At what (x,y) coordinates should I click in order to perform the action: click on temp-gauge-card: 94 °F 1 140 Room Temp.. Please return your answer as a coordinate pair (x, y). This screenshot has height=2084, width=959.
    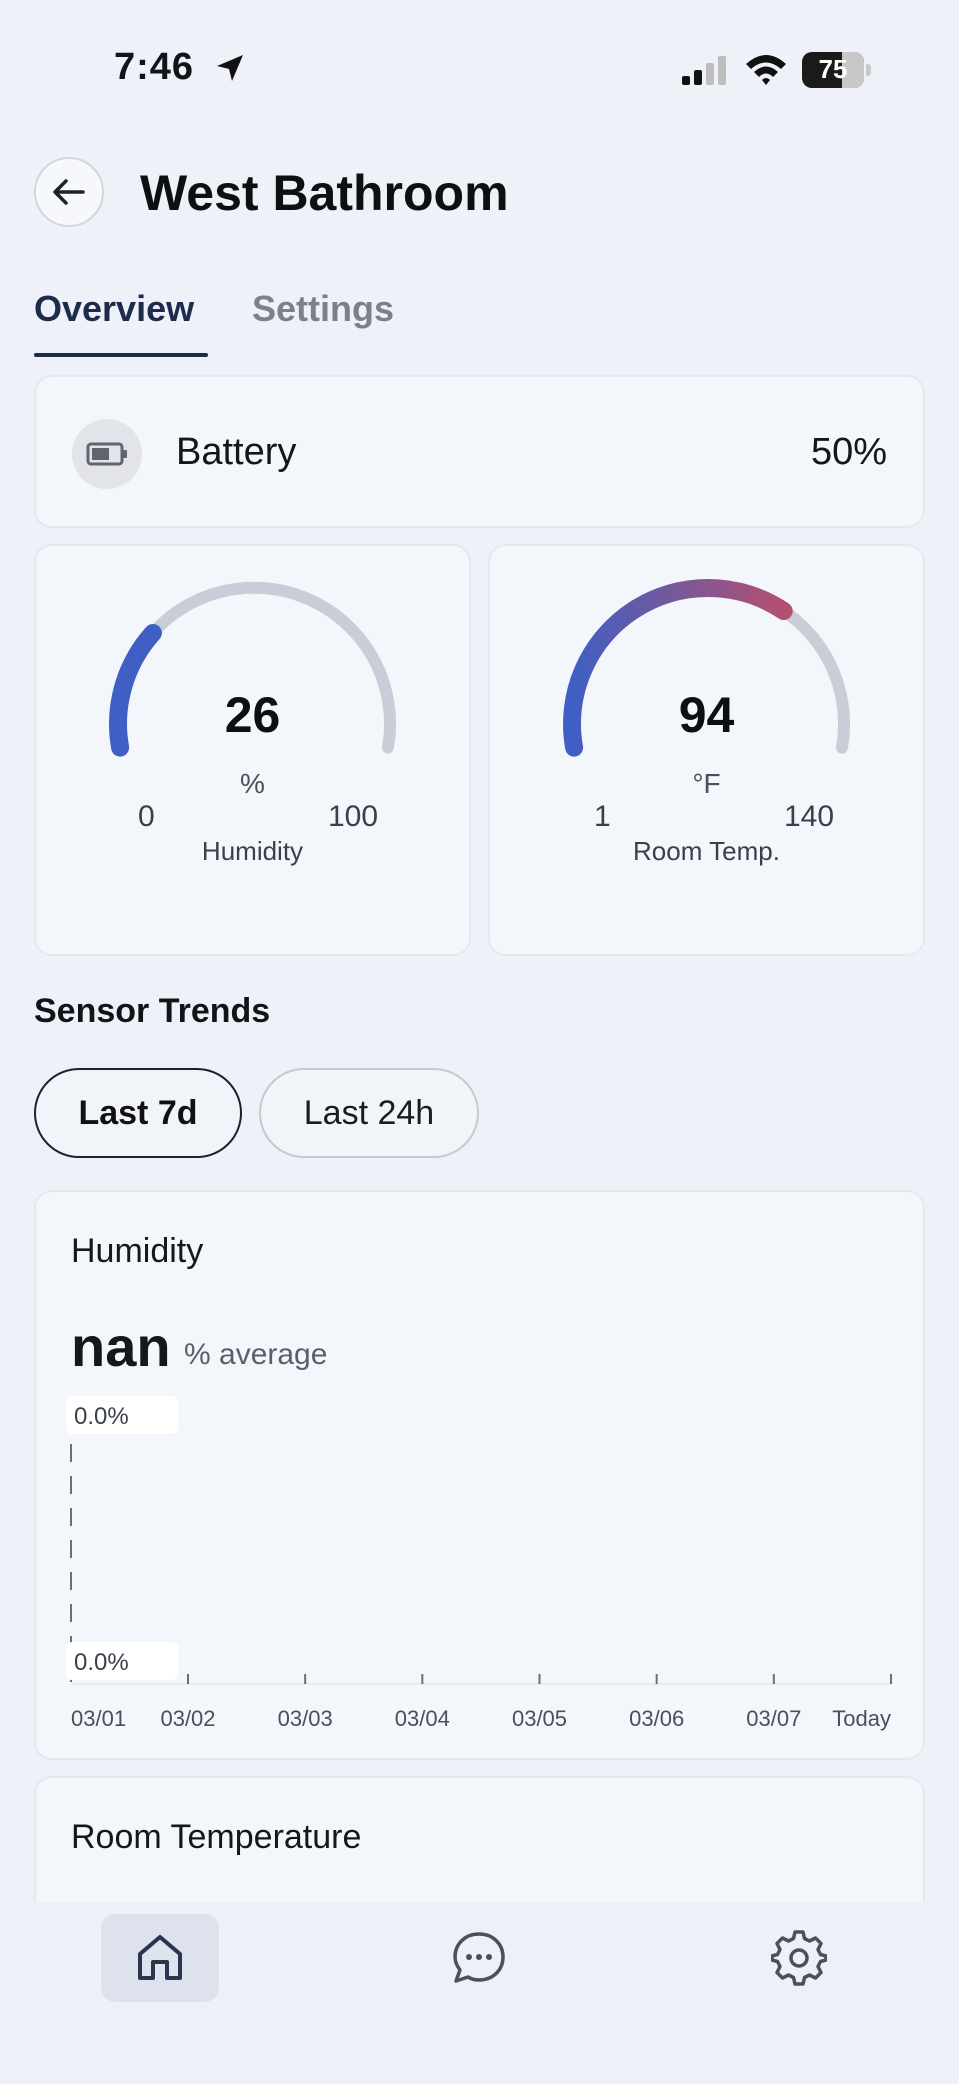
    Looking at the image, I should click on (706, 750).